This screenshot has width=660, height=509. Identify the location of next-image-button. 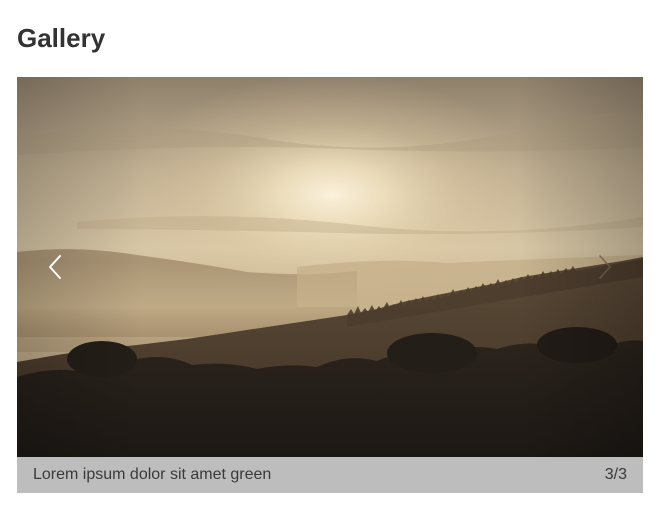
(605, 267).